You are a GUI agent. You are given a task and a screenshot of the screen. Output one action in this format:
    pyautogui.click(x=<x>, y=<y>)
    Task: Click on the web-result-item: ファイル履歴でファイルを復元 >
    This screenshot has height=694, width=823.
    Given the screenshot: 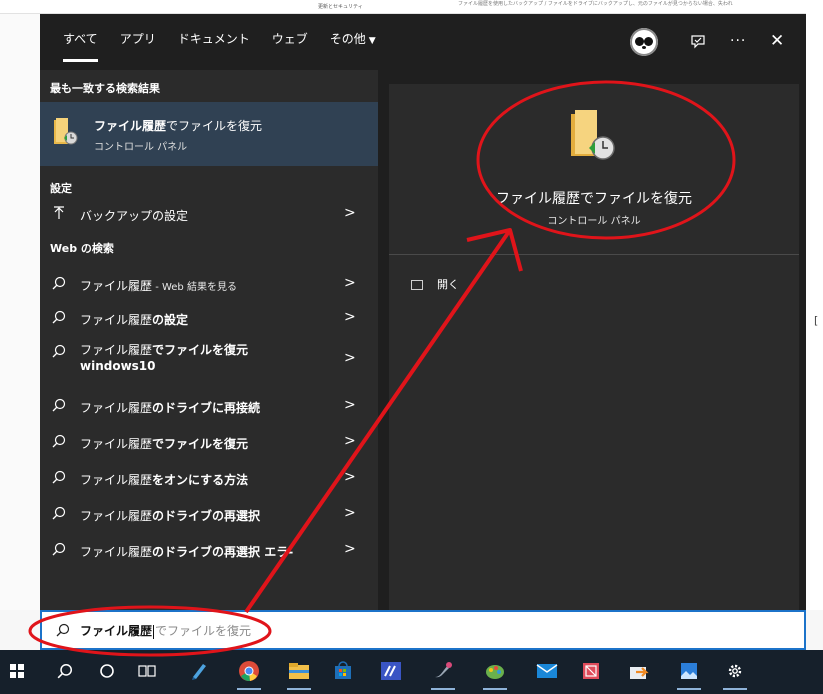 What is the action you would take?
    pyautogui.click(x=209, y=442)
    